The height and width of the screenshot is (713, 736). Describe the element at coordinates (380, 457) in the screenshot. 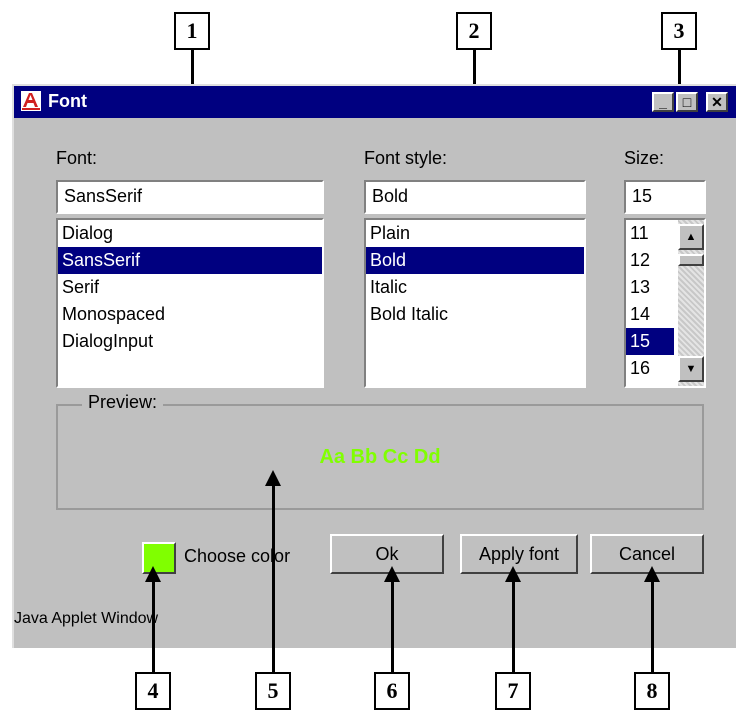

I see `preview-sample-text: Aa Bb Cc Dd` at that location.